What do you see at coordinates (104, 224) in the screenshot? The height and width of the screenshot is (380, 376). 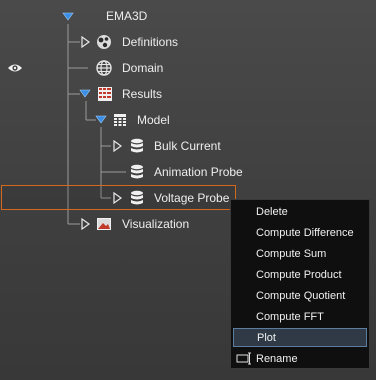 I see `image-icon` at bounding box center [104, 224].